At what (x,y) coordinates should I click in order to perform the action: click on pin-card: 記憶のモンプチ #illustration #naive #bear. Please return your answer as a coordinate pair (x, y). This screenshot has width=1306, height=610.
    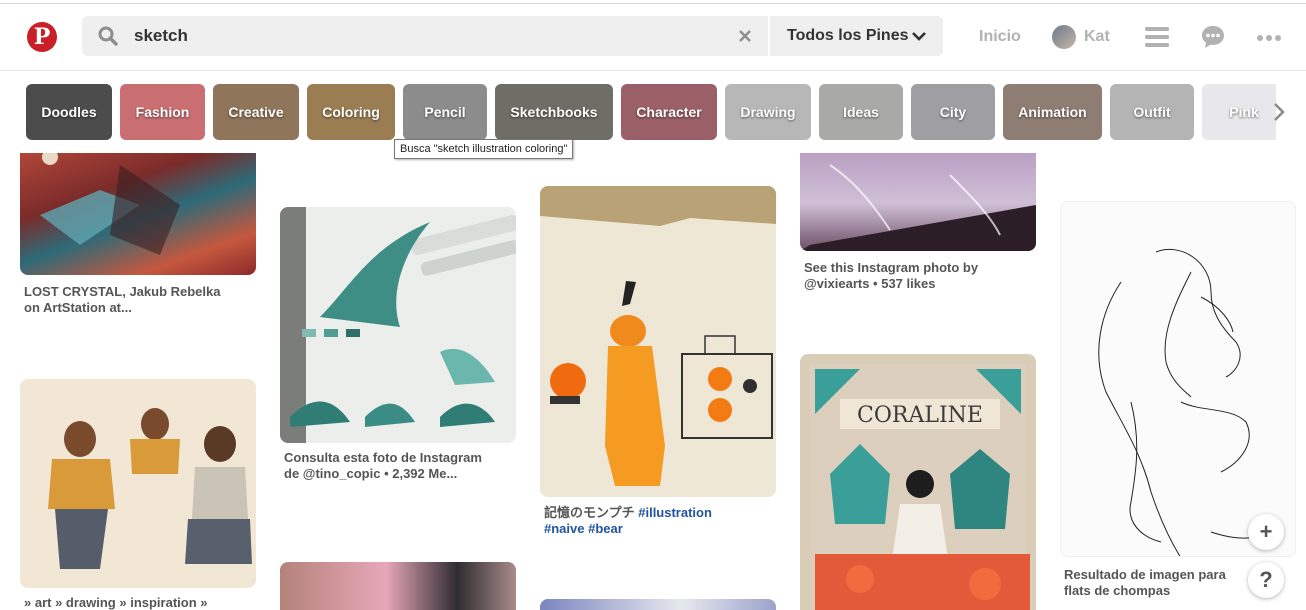
    Looking at the image, I should click on (658, 366).